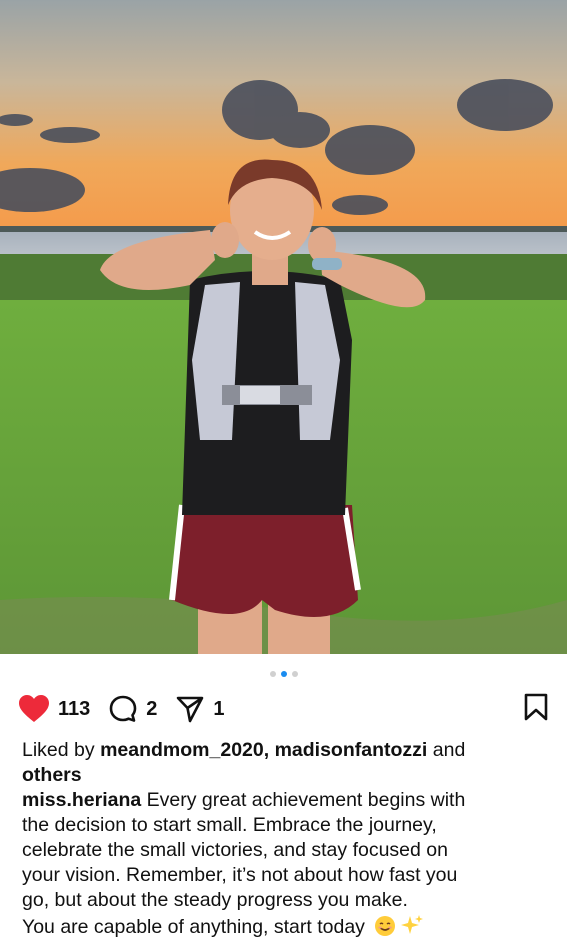 The width and height of the screenshot is (567, 950). I want to click on carousel-indicator, so click(283, 674).